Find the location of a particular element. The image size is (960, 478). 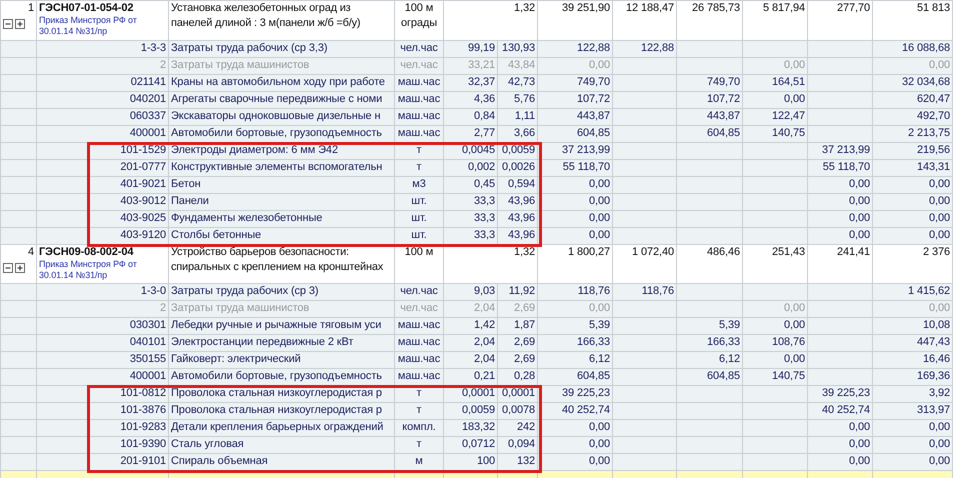

resource-row: 401-9021 Бетон м3 0,45 0,594 0,00 0,00 0,00 is located at coordinates (476, 185).